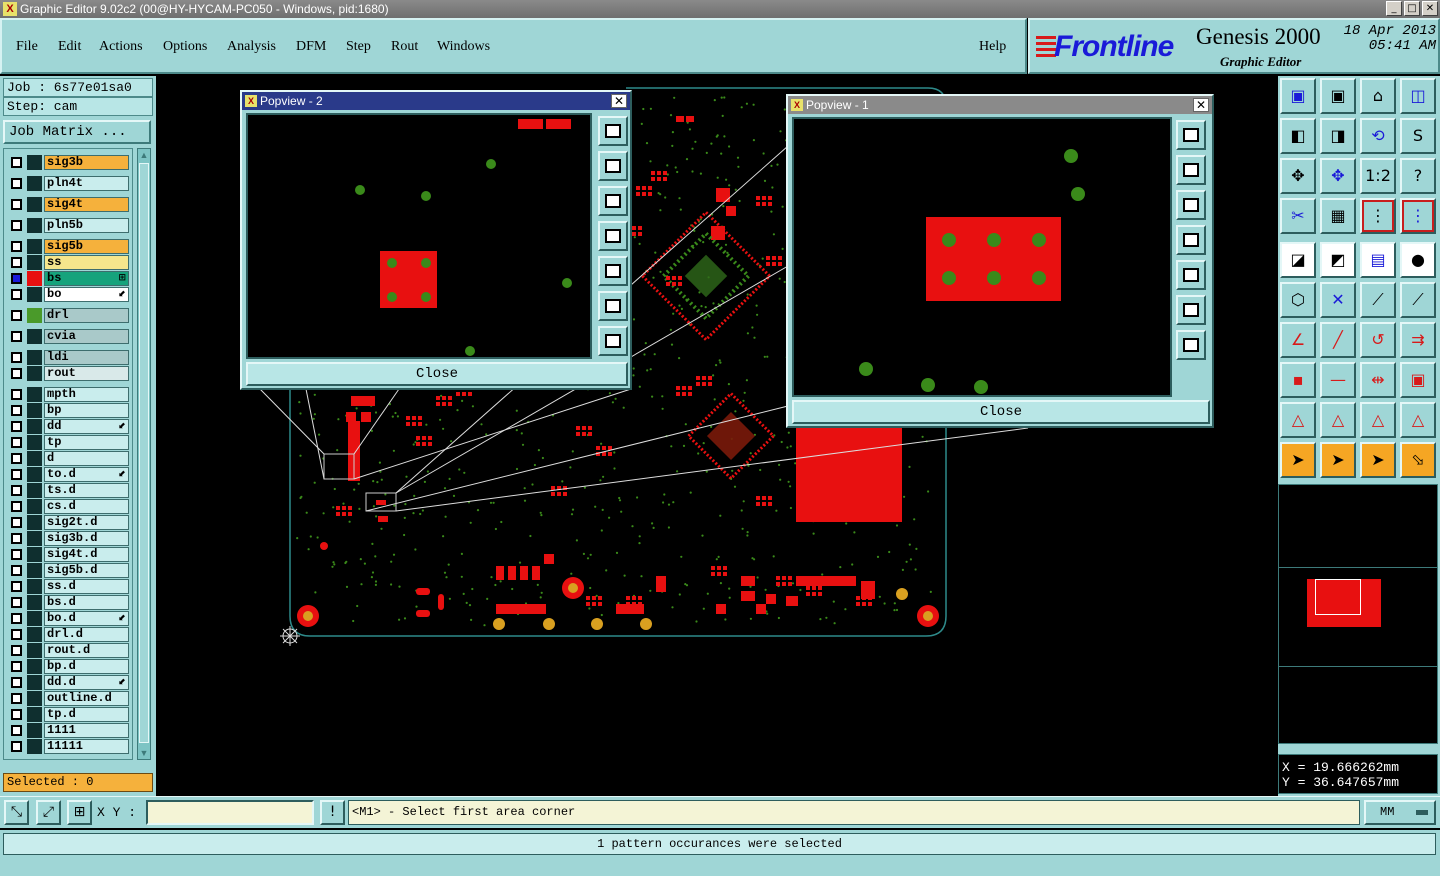  What do you see at coordinates (1338, 216) in the screenshot?
I see `tool-button-14: ▦` at bounding box center [1338, 216].